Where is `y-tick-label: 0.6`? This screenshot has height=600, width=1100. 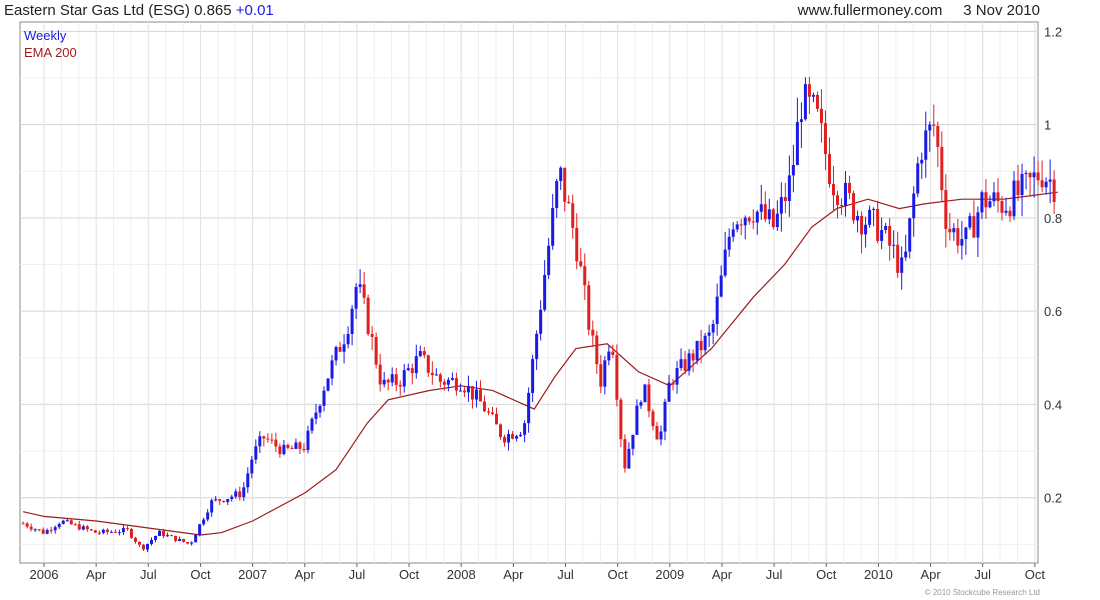
y-tick-label: 0.6 is located at coordinates (1053, 311).